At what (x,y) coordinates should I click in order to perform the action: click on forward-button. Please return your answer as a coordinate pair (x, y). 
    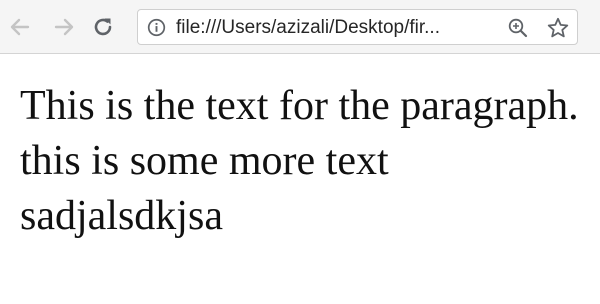
    Looking at the image, I should click on (64, 27).